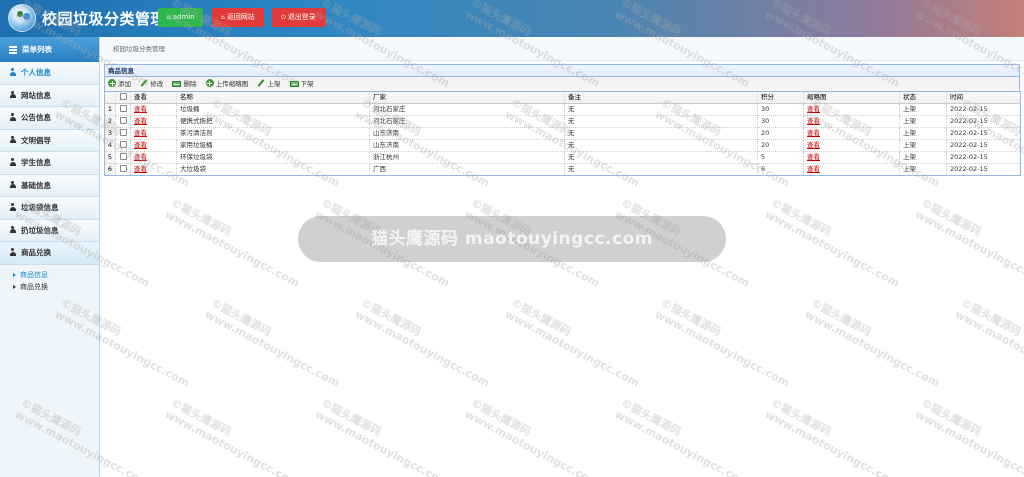  What do you see at coordinates (124, 84) in the screenshot?
I see `add-label: 添加` at bounding box center [124, 84].